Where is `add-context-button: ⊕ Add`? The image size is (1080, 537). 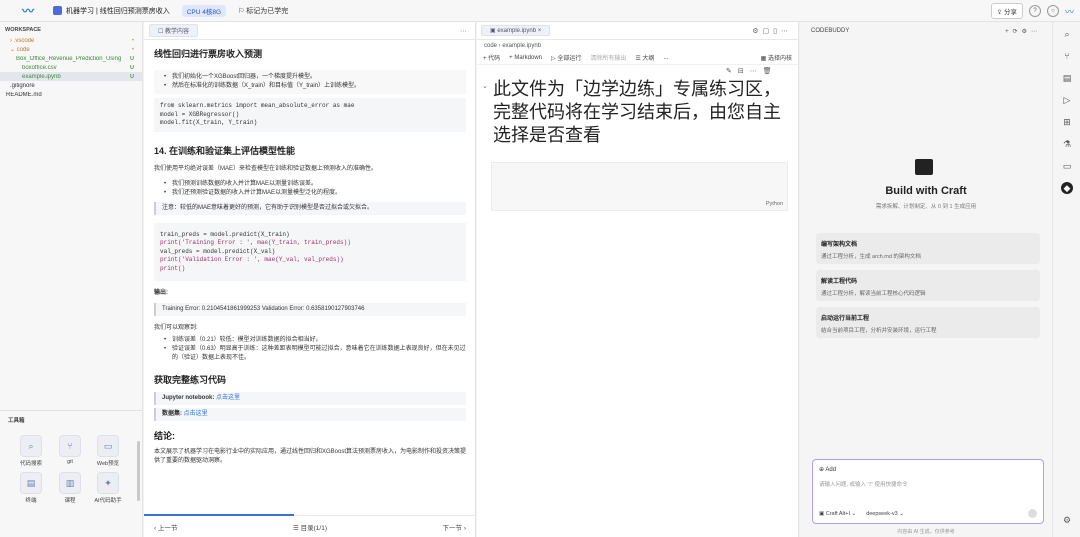
add-context-button: ⊕ Add is located at coordinates (827, 469).